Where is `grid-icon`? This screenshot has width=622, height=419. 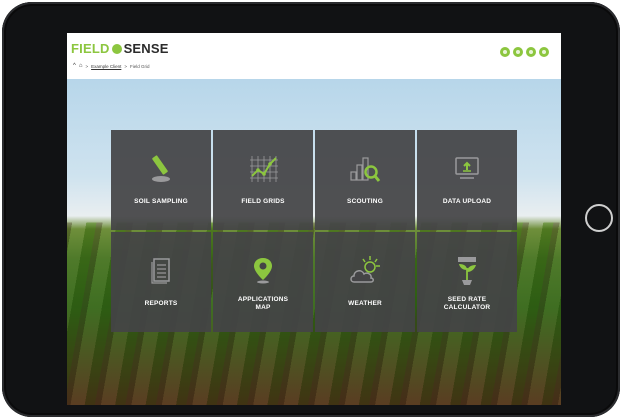 grid-icon is located at coordinates (544, 52).